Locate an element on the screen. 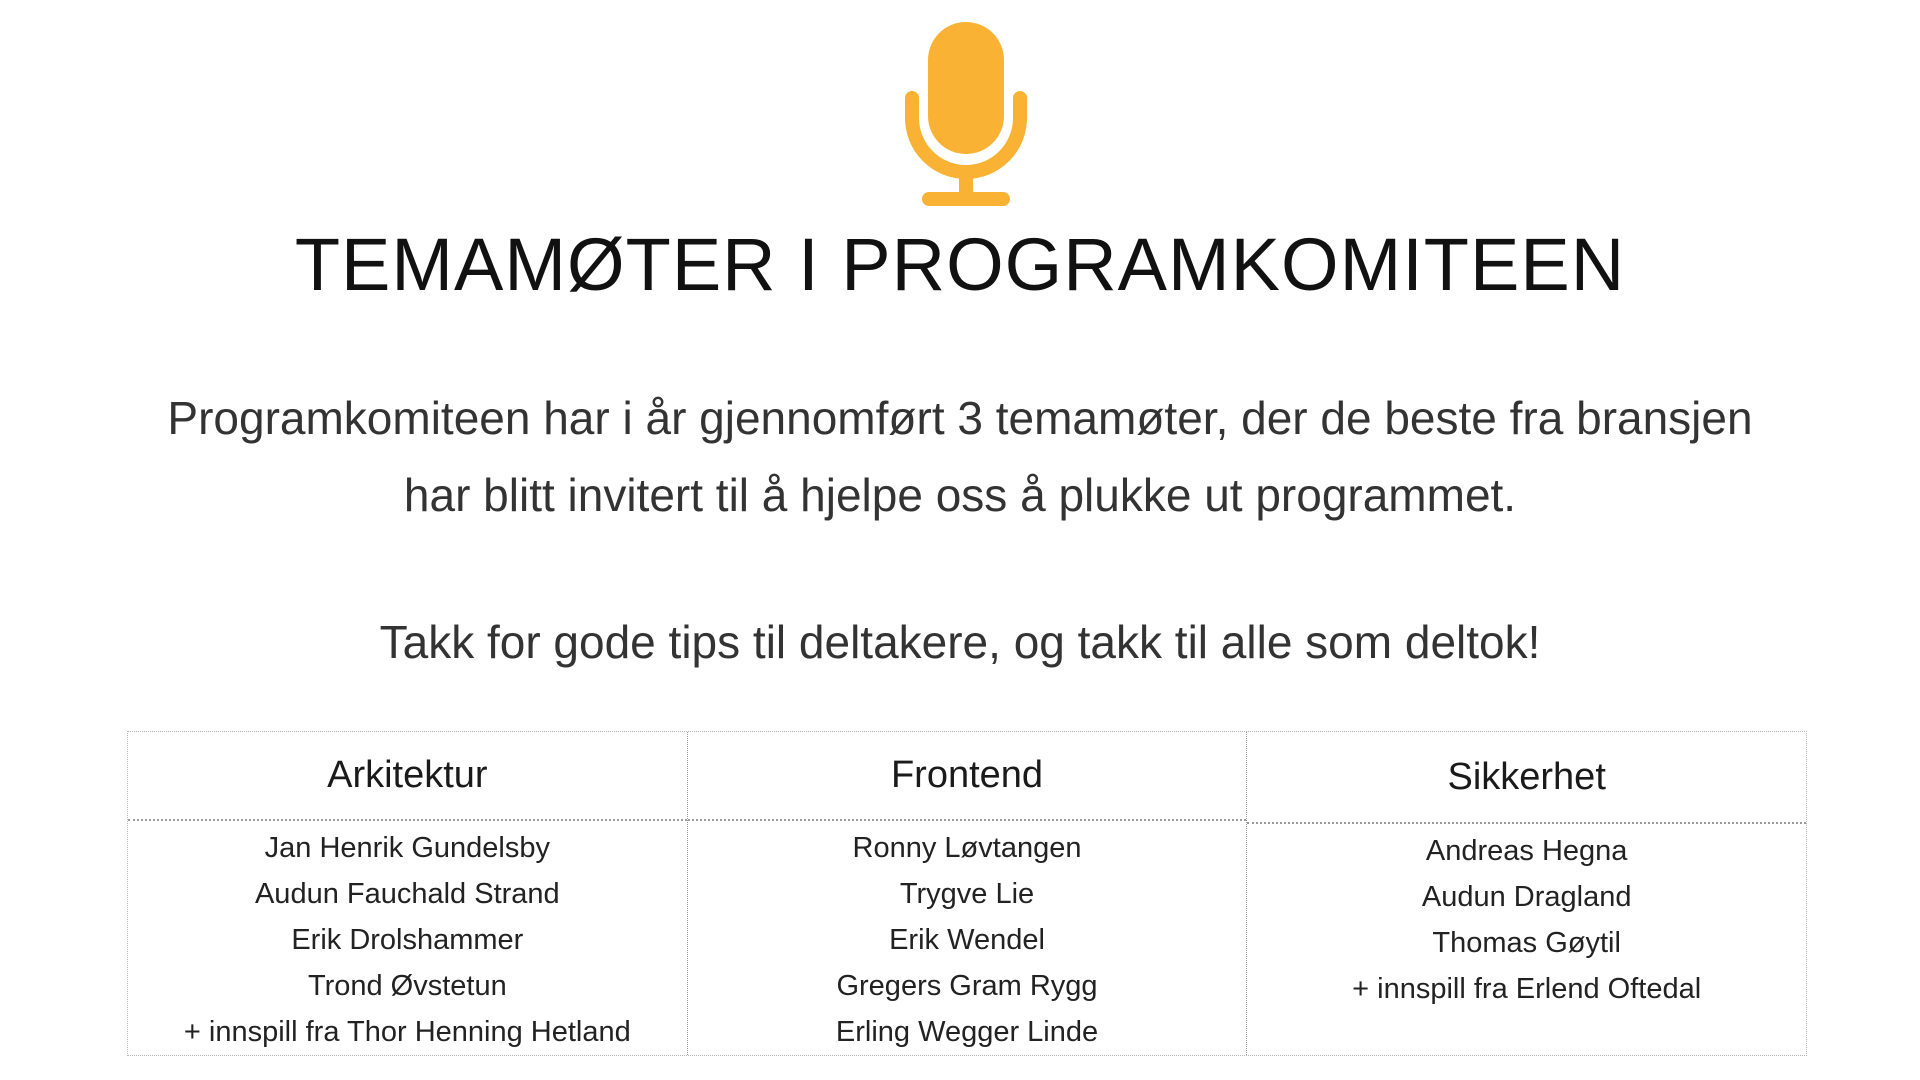 This screenshot has width=1920, height=1080. member-name: Ronny Løvtangen is located at coordinates (967, 848).